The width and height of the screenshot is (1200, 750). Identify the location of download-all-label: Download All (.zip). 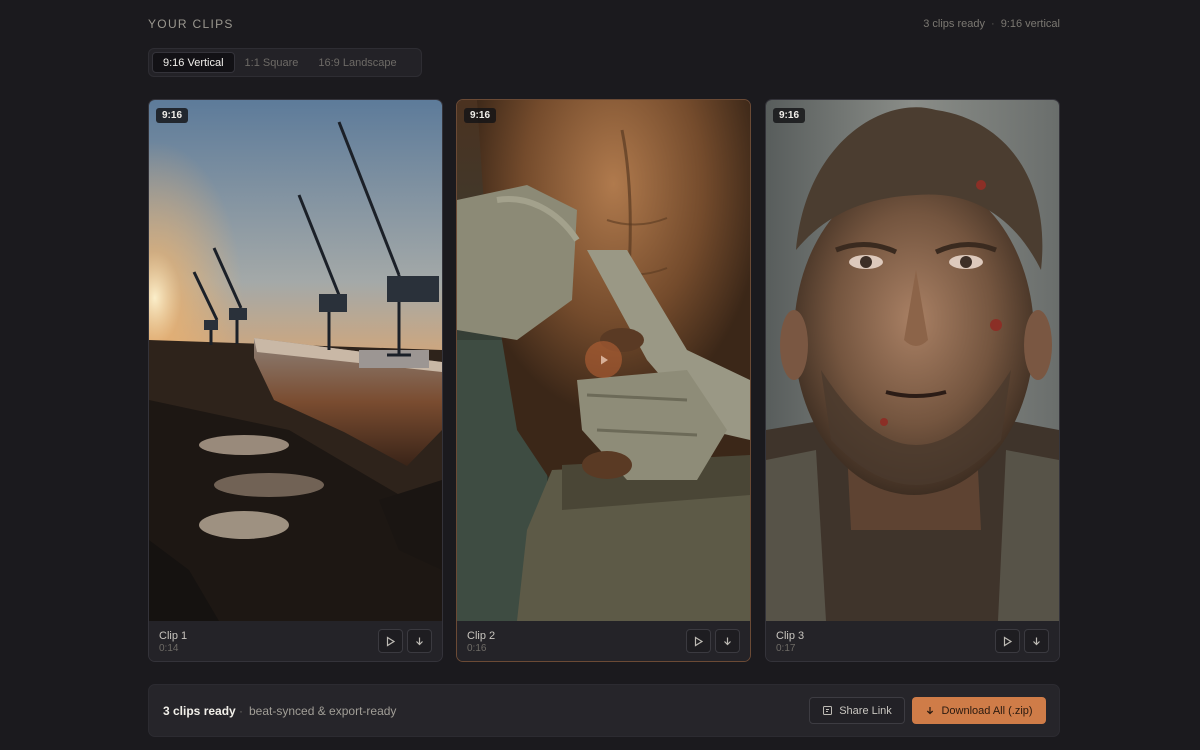
(987, 710).